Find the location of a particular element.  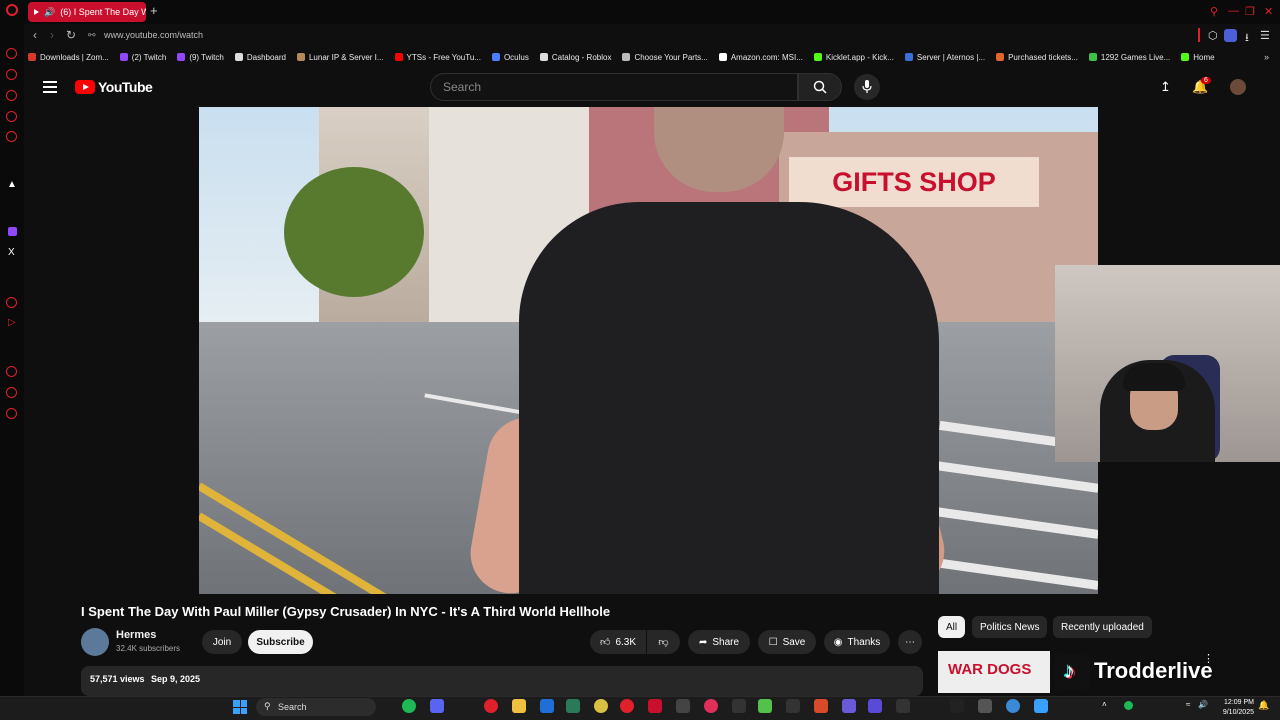

volume-icon: 🔊 is located at coordinates (1203, 704).